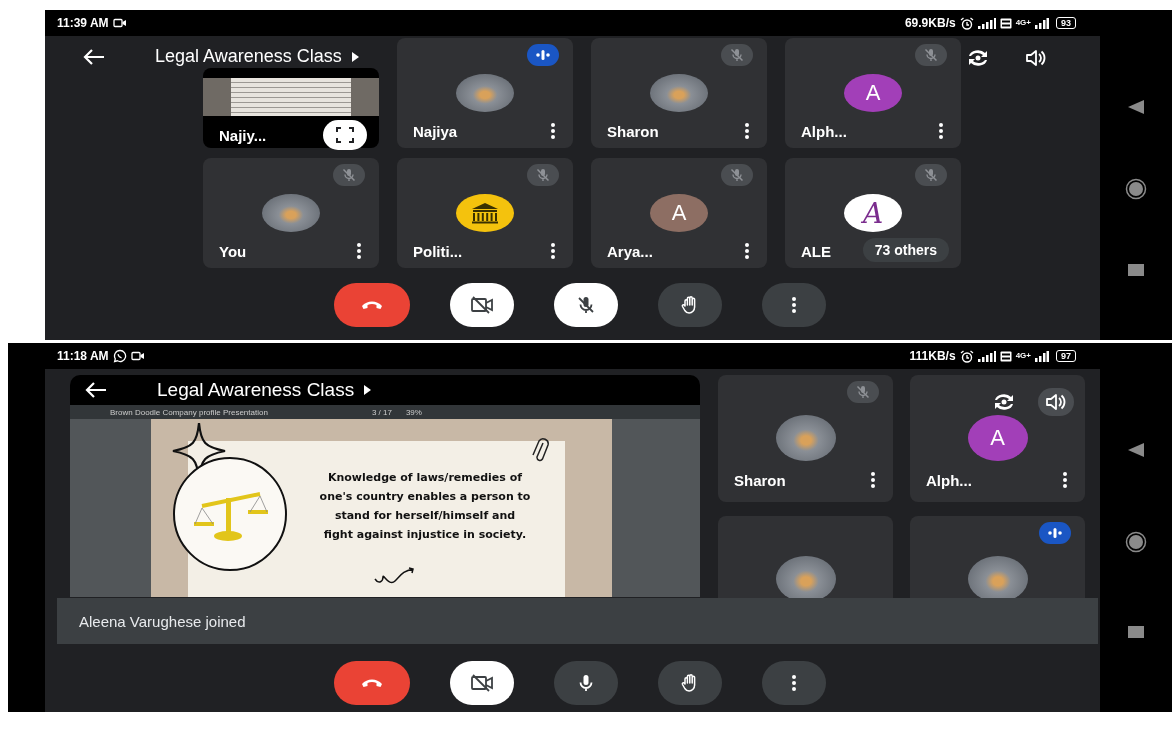  Describe the element at coordinates (119, 356) in the screenshot. I see `chat-bubble-icon` at that location.